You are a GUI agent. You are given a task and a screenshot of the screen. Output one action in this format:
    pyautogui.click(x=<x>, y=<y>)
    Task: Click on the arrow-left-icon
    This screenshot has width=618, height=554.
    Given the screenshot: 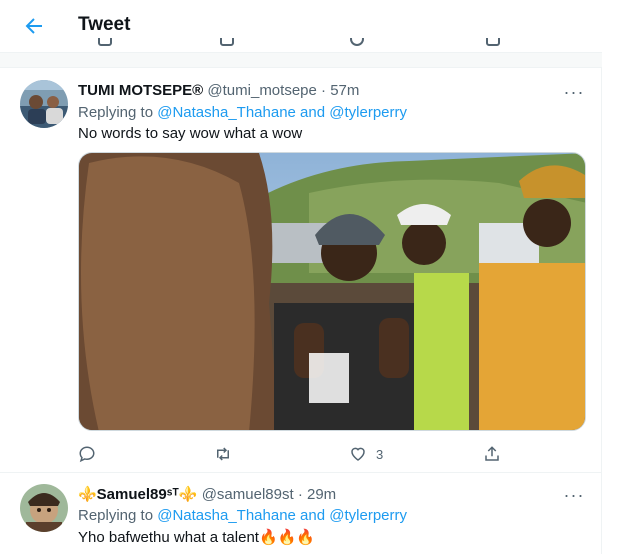 What is the action you would take?
    pyautogui.click(x=34, y=26)
    